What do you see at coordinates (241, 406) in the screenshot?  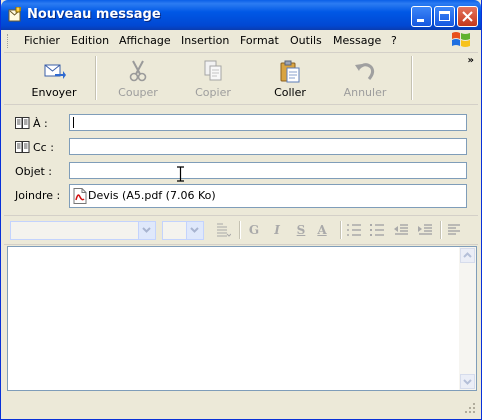 I see `status-bar` at bounding box center [241, 406].